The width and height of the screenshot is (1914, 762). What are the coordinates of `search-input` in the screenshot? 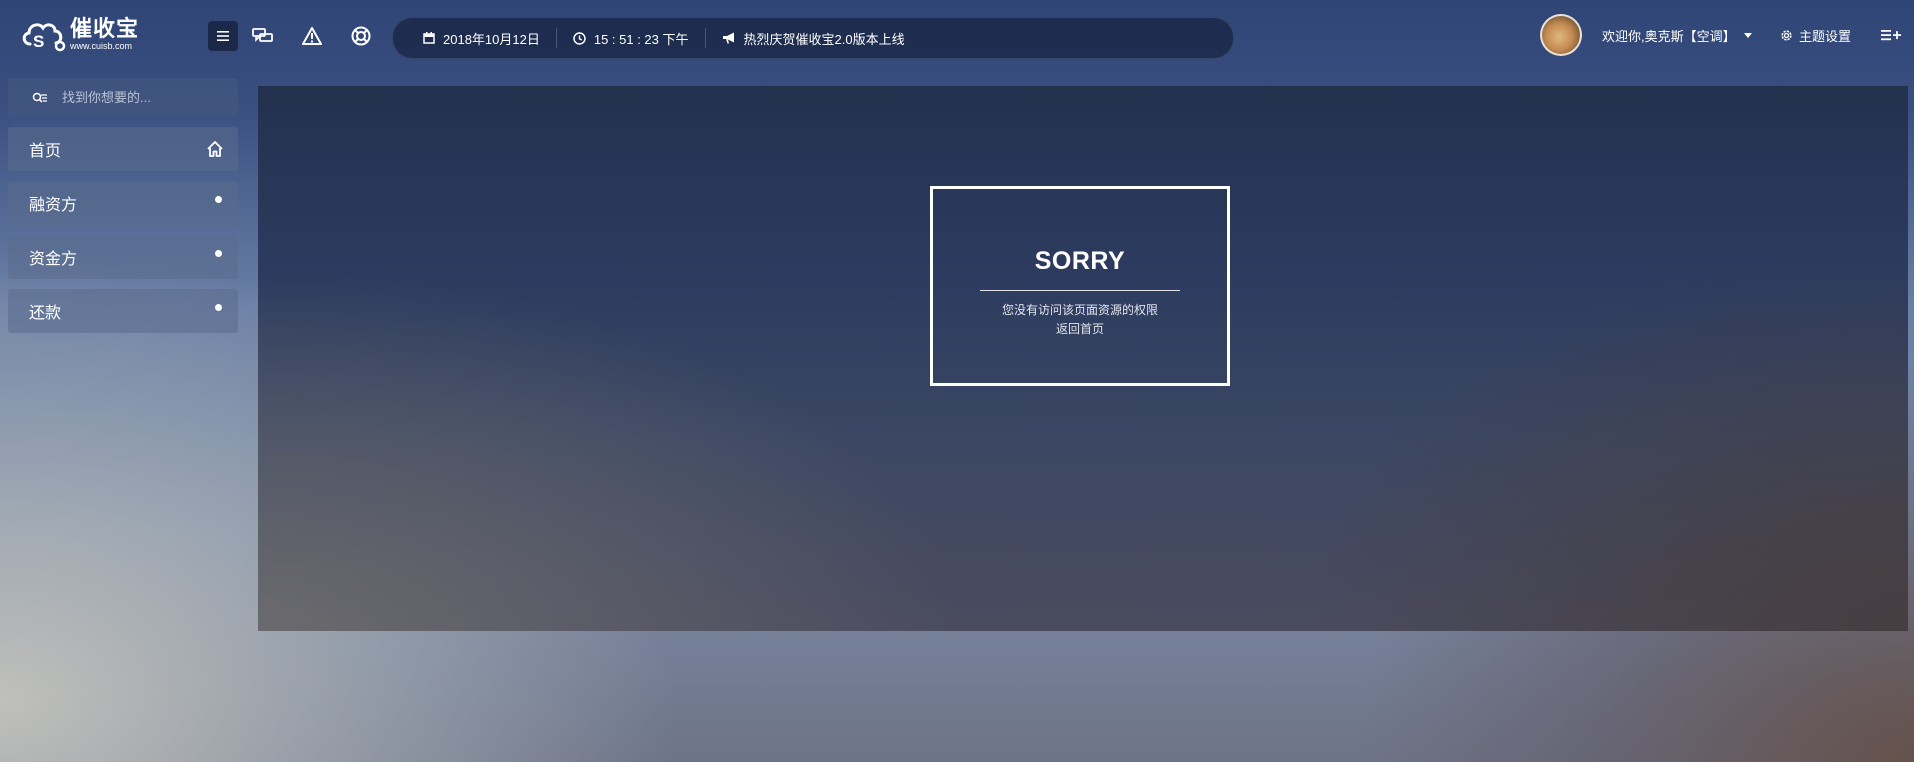 It's located at (142, 97).